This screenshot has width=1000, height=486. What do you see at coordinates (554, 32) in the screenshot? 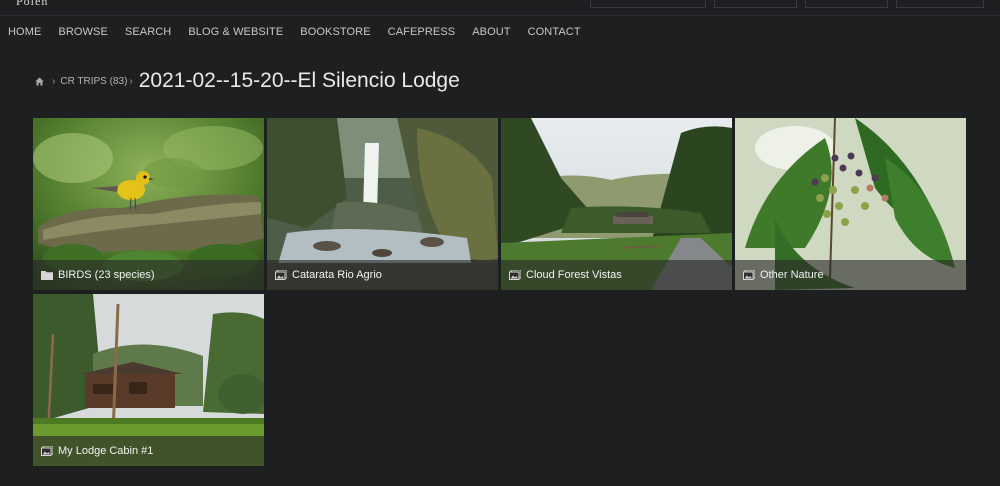
I see `nav-contact: CONTACT` at bounding box center [554, 32].